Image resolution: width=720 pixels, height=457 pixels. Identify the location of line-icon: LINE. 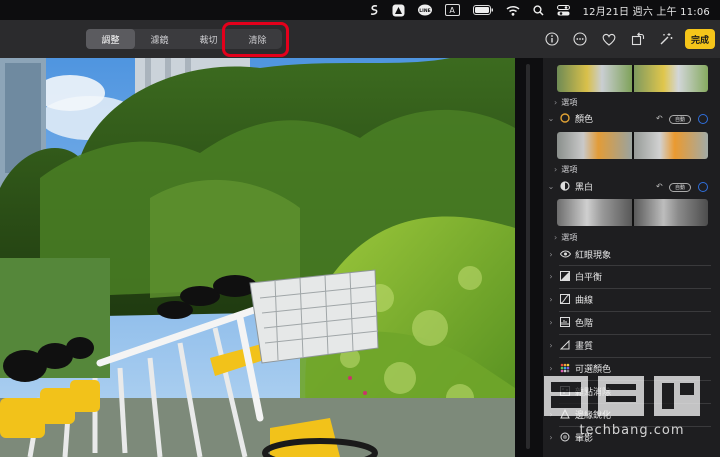
(424, 10).